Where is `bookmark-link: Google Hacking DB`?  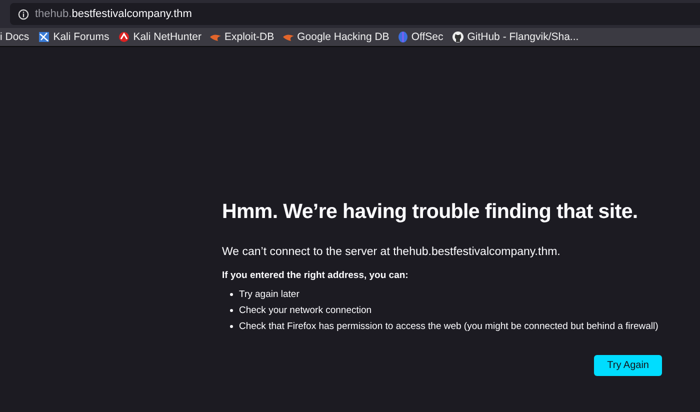 bookmark-link: Google Hacking DB is located at coordinates (343, 37).